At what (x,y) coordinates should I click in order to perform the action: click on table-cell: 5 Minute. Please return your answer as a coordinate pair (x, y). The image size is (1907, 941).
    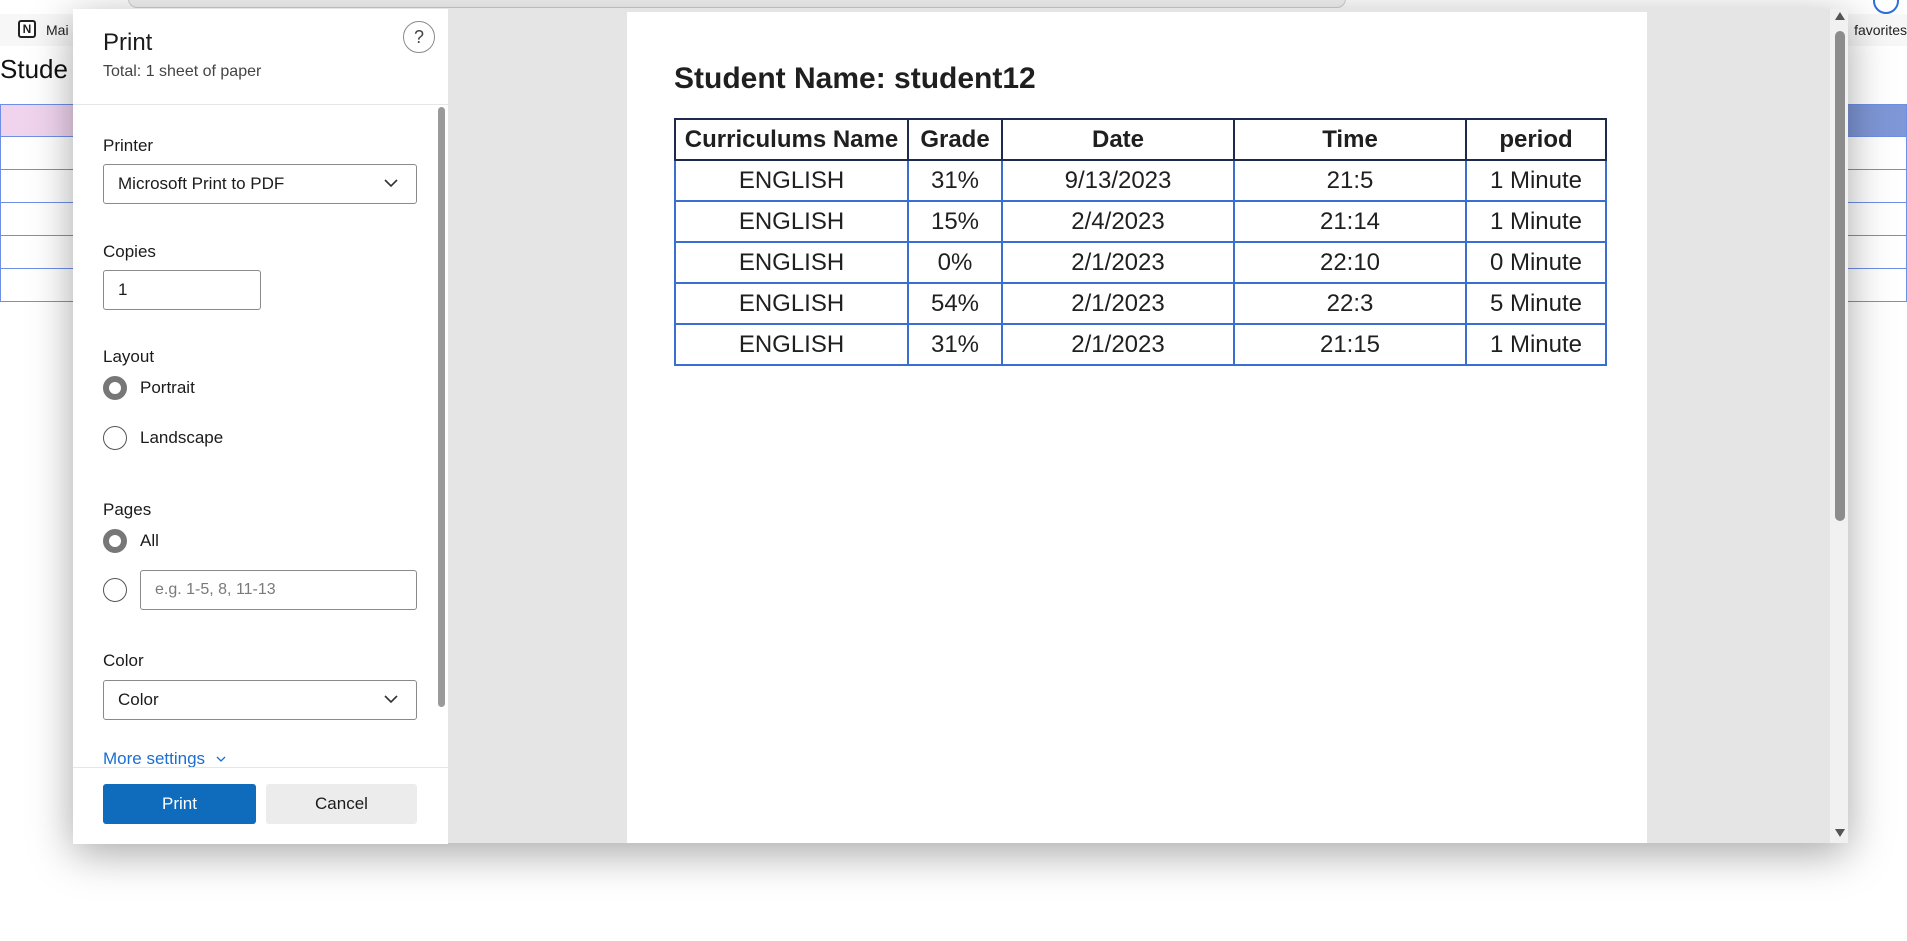
    Looking at the image, I should click on (1536, 303).